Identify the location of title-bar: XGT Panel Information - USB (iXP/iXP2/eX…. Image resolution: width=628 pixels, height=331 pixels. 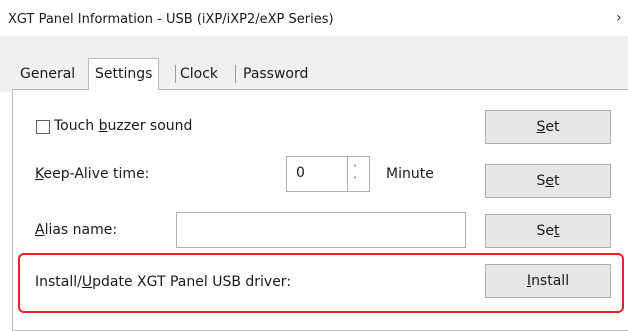
(314, 18).